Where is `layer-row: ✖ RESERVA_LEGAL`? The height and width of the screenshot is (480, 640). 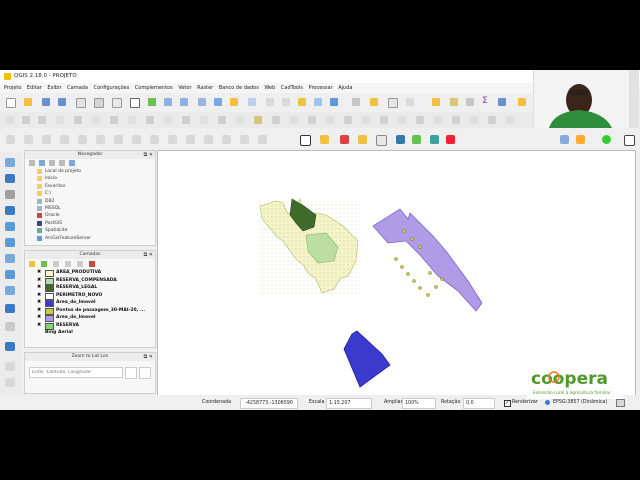 layer-row: ✖ RESERVA_LEGAL is located at coordinates (90, 288).